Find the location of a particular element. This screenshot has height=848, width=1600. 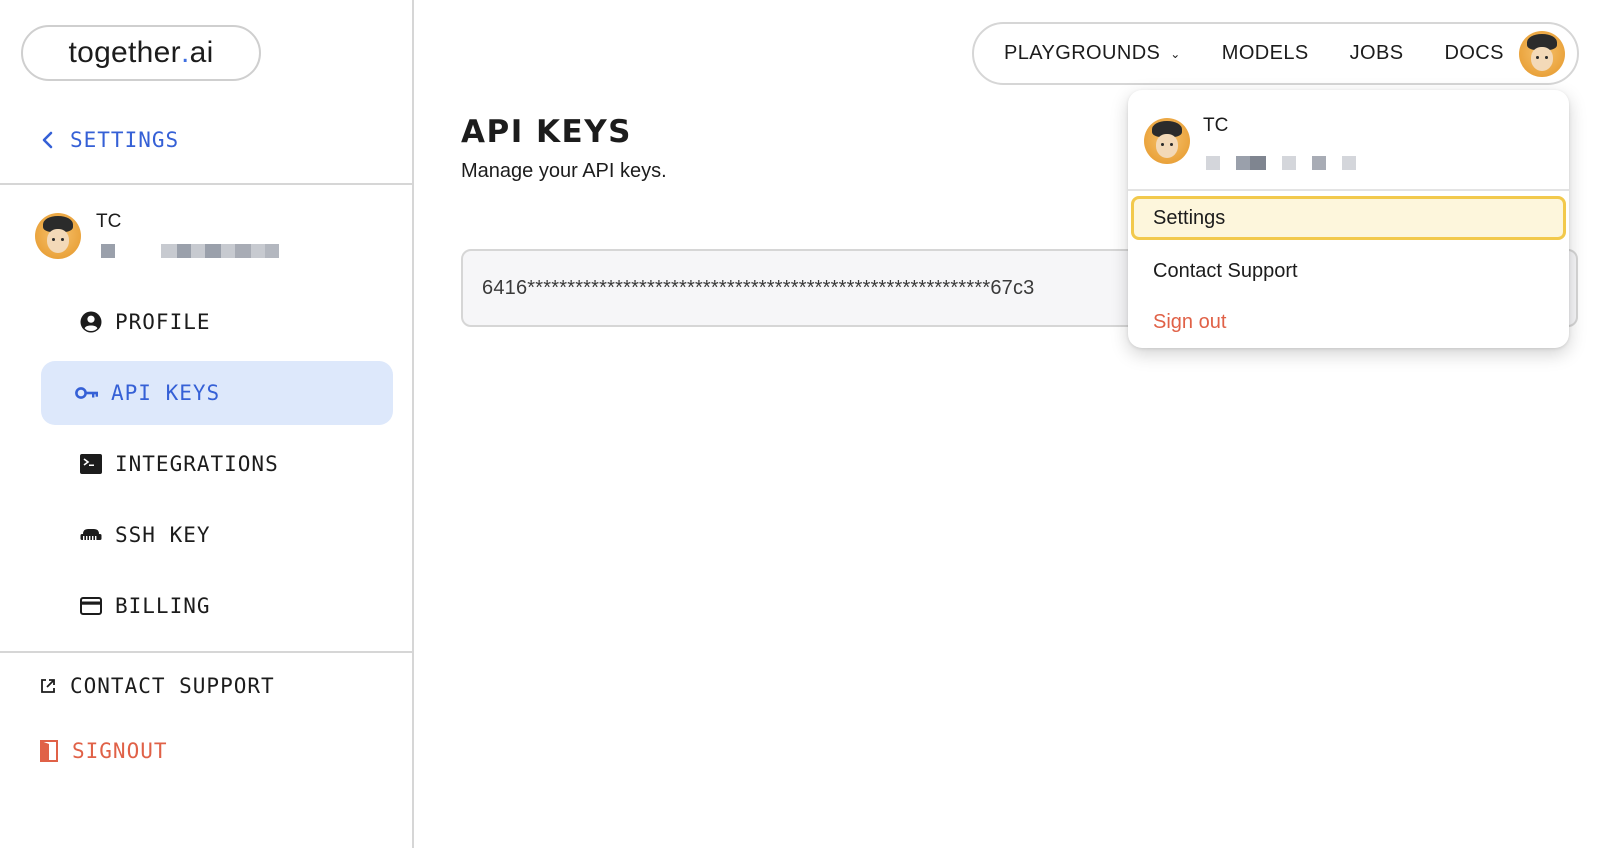

sidebar-user-name: TC is located at coordinates (109, 221).